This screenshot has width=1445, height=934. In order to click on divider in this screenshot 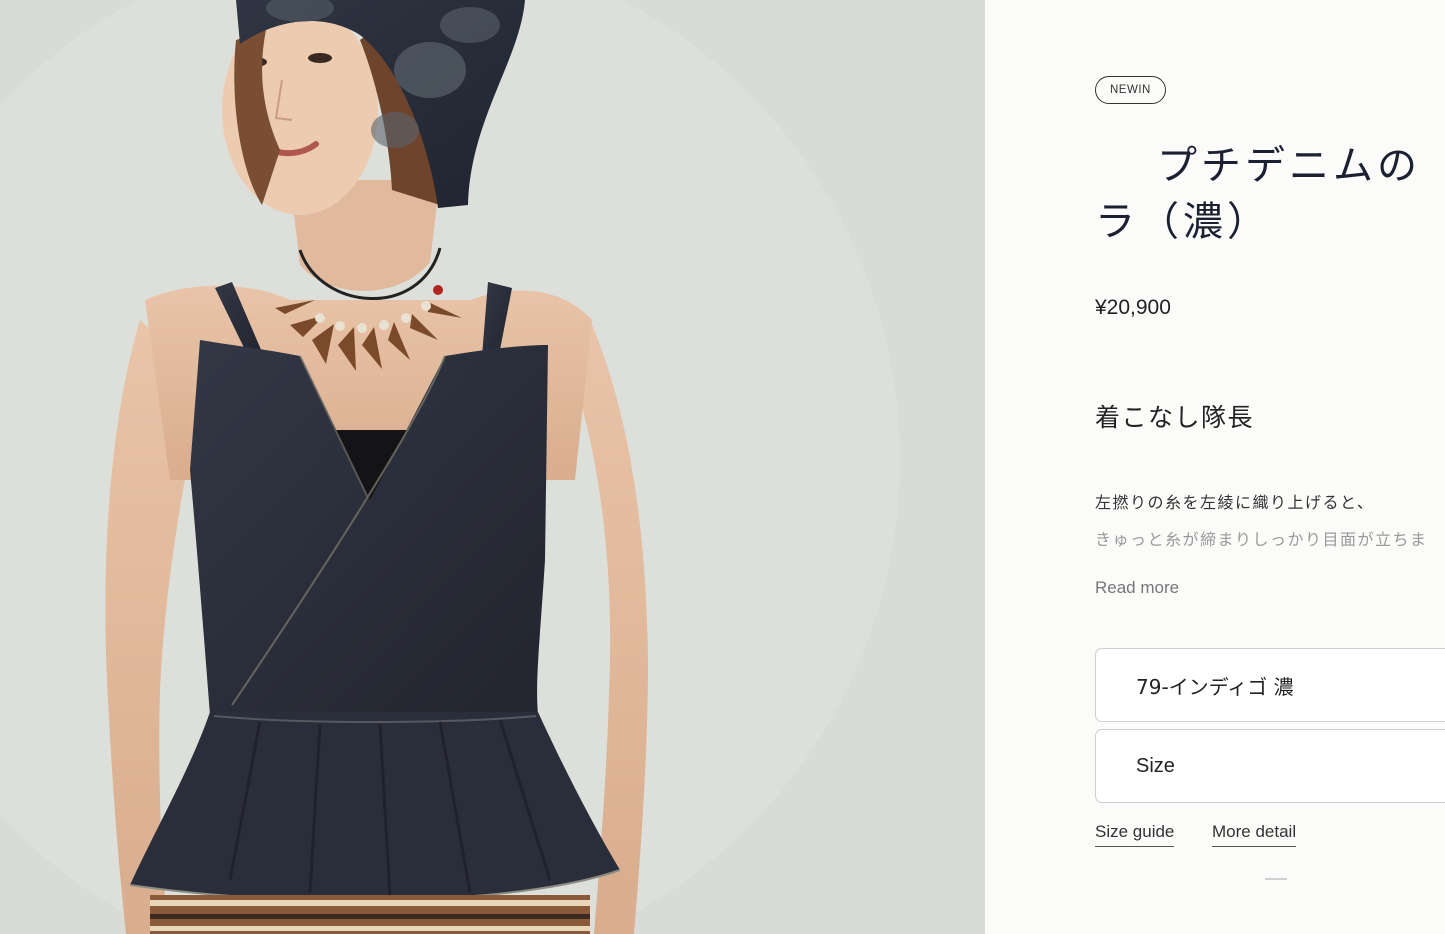, I will do `click(1276, 879)`.